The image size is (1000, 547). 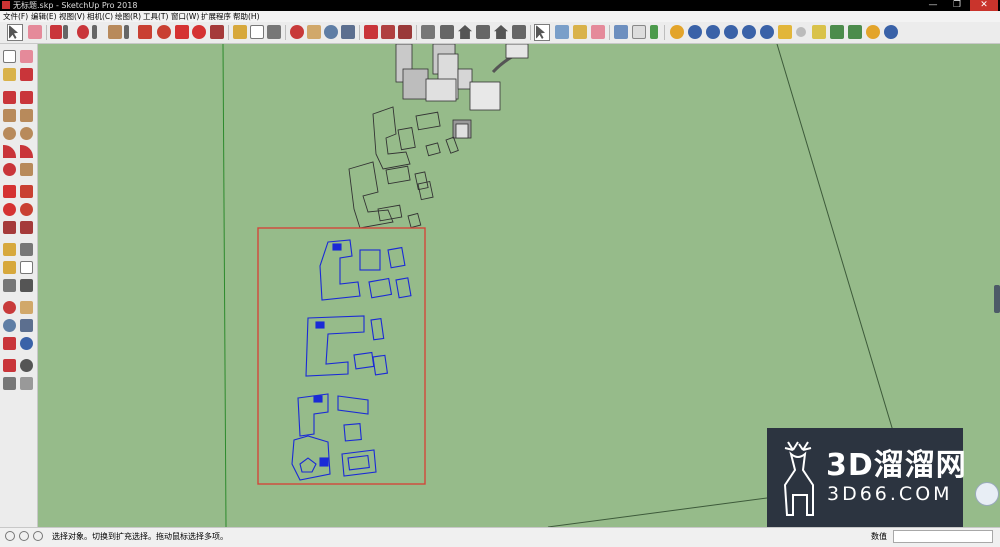 What do you see at coordinates (26, 383) in the screenshot?
I see `section-plane-tool-icon` at bounding box center [26, 383].